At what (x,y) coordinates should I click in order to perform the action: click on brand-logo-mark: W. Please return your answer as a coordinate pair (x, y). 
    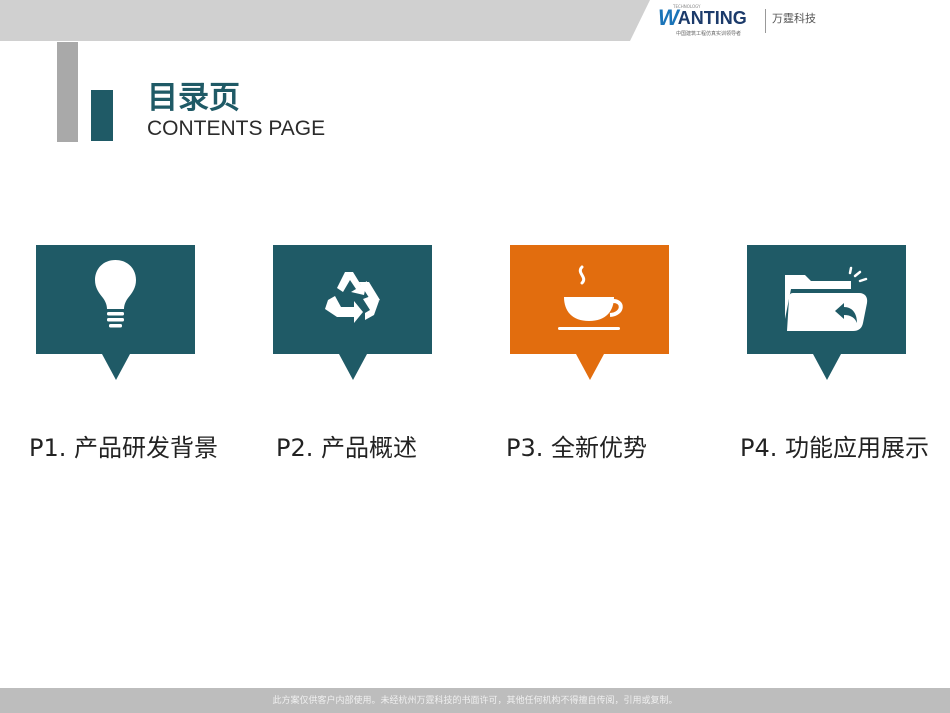
    Looking at the image, I should click on (668, 17).